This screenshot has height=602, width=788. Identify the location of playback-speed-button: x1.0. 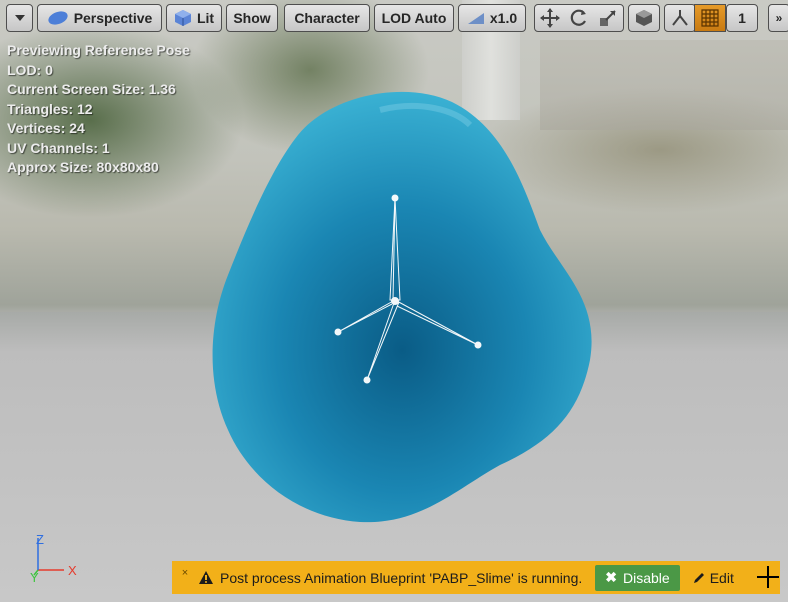
(492, 18).